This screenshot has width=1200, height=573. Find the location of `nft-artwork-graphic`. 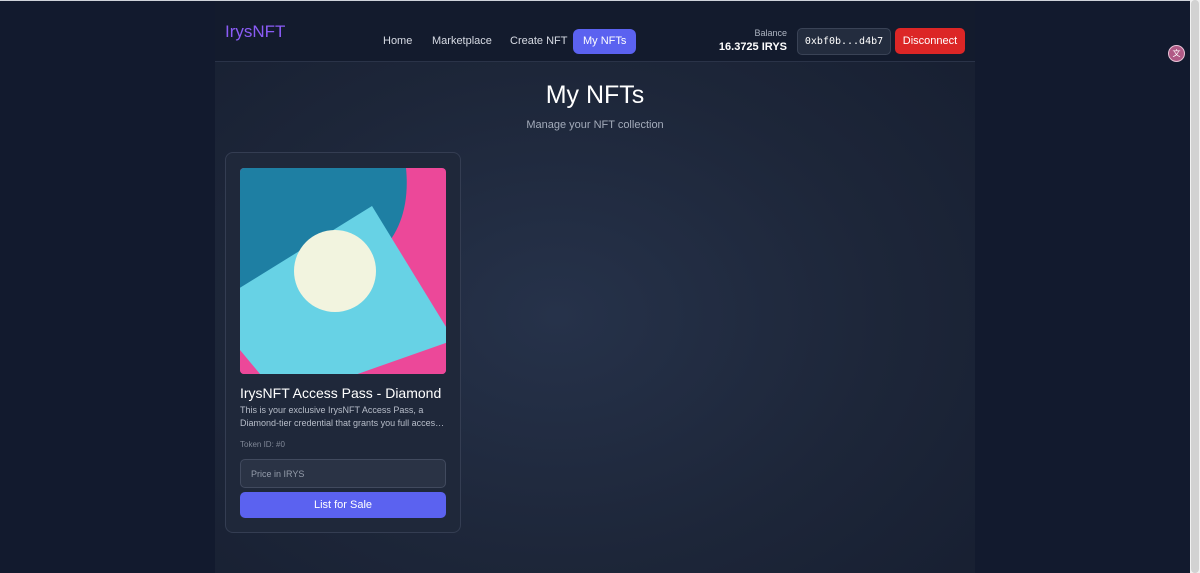

nft-artwork-graphic is located at coordinates (343, 271).